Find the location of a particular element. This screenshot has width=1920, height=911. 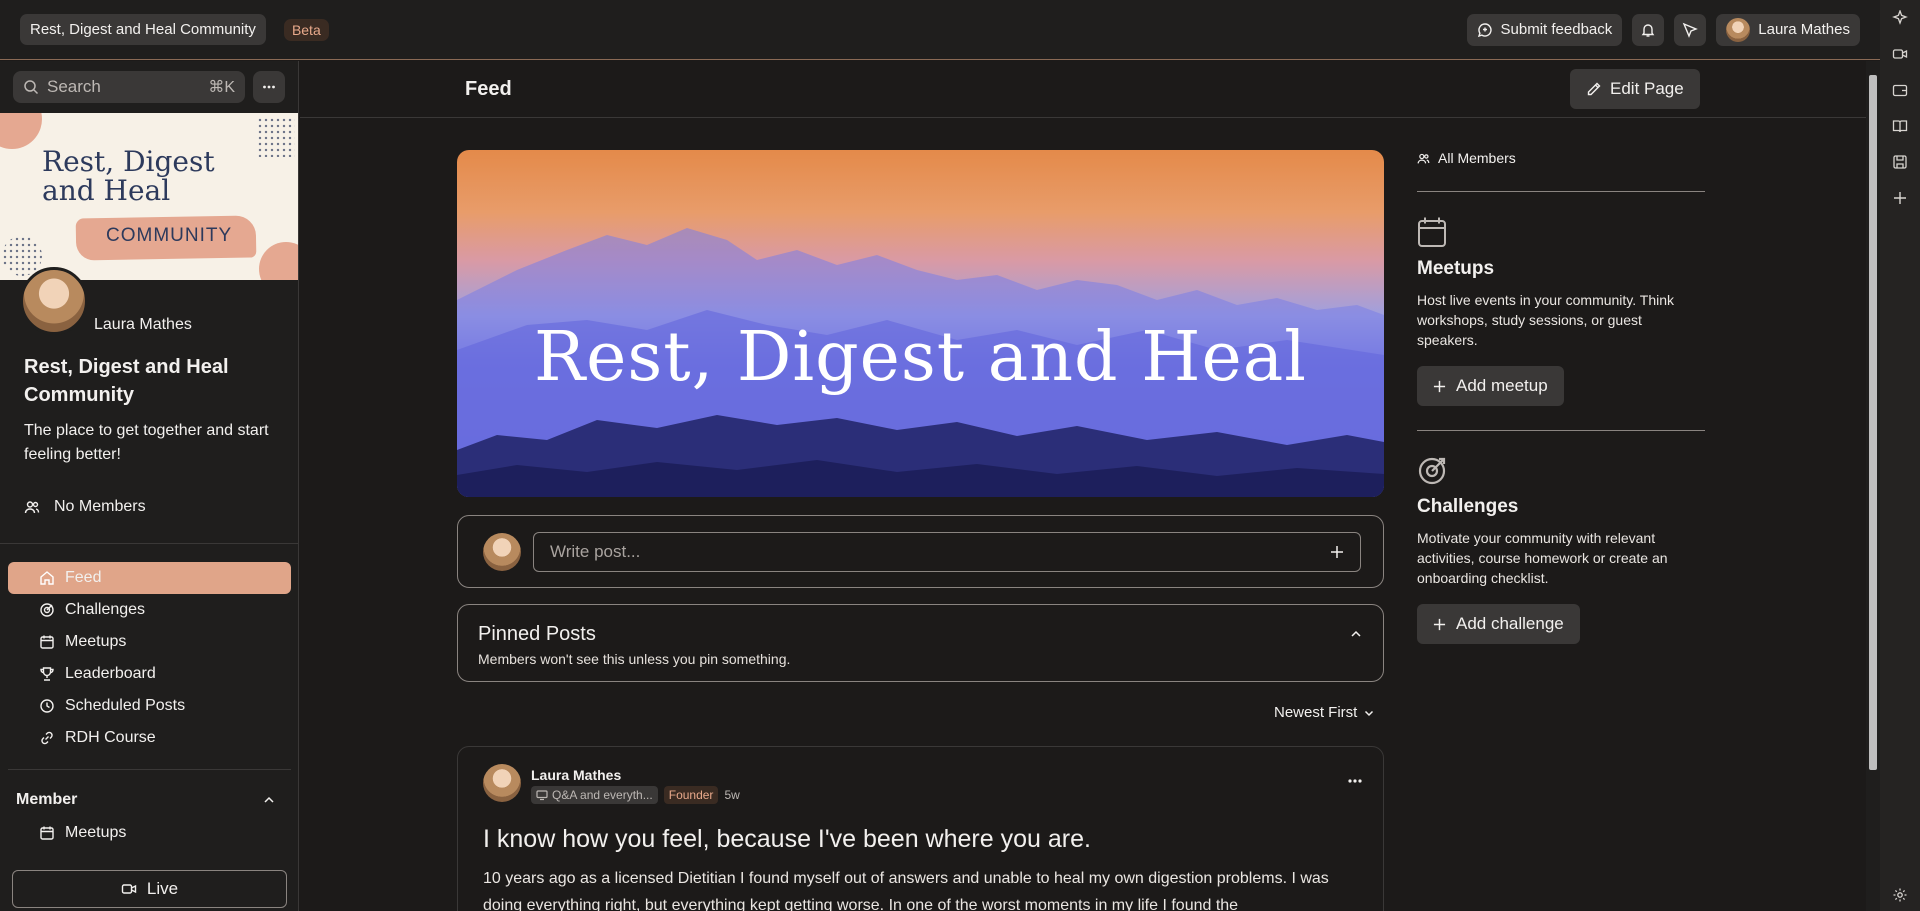

feedback-icon is located at coordinates (1485, 30).